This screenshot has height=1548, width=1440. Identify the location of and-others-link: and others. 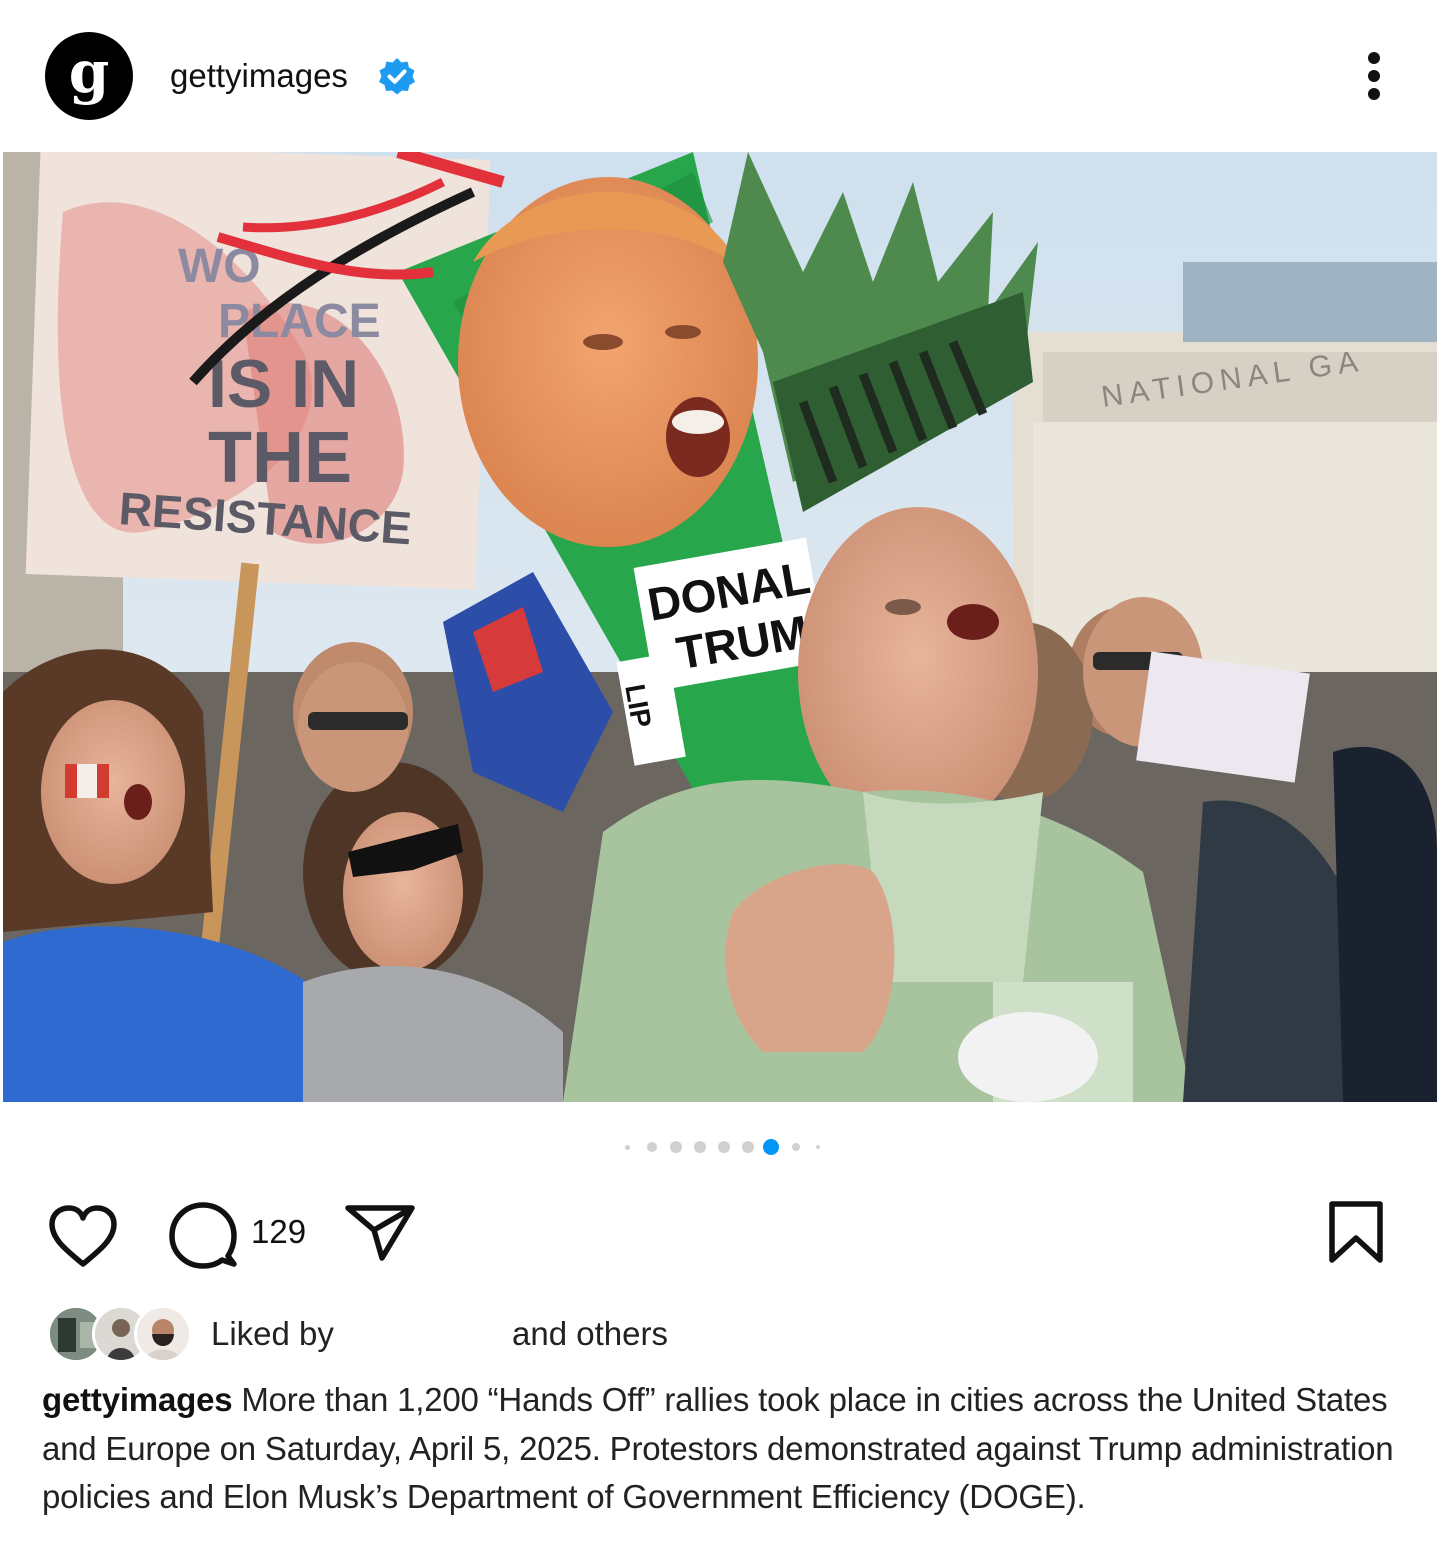
(590, 1334).